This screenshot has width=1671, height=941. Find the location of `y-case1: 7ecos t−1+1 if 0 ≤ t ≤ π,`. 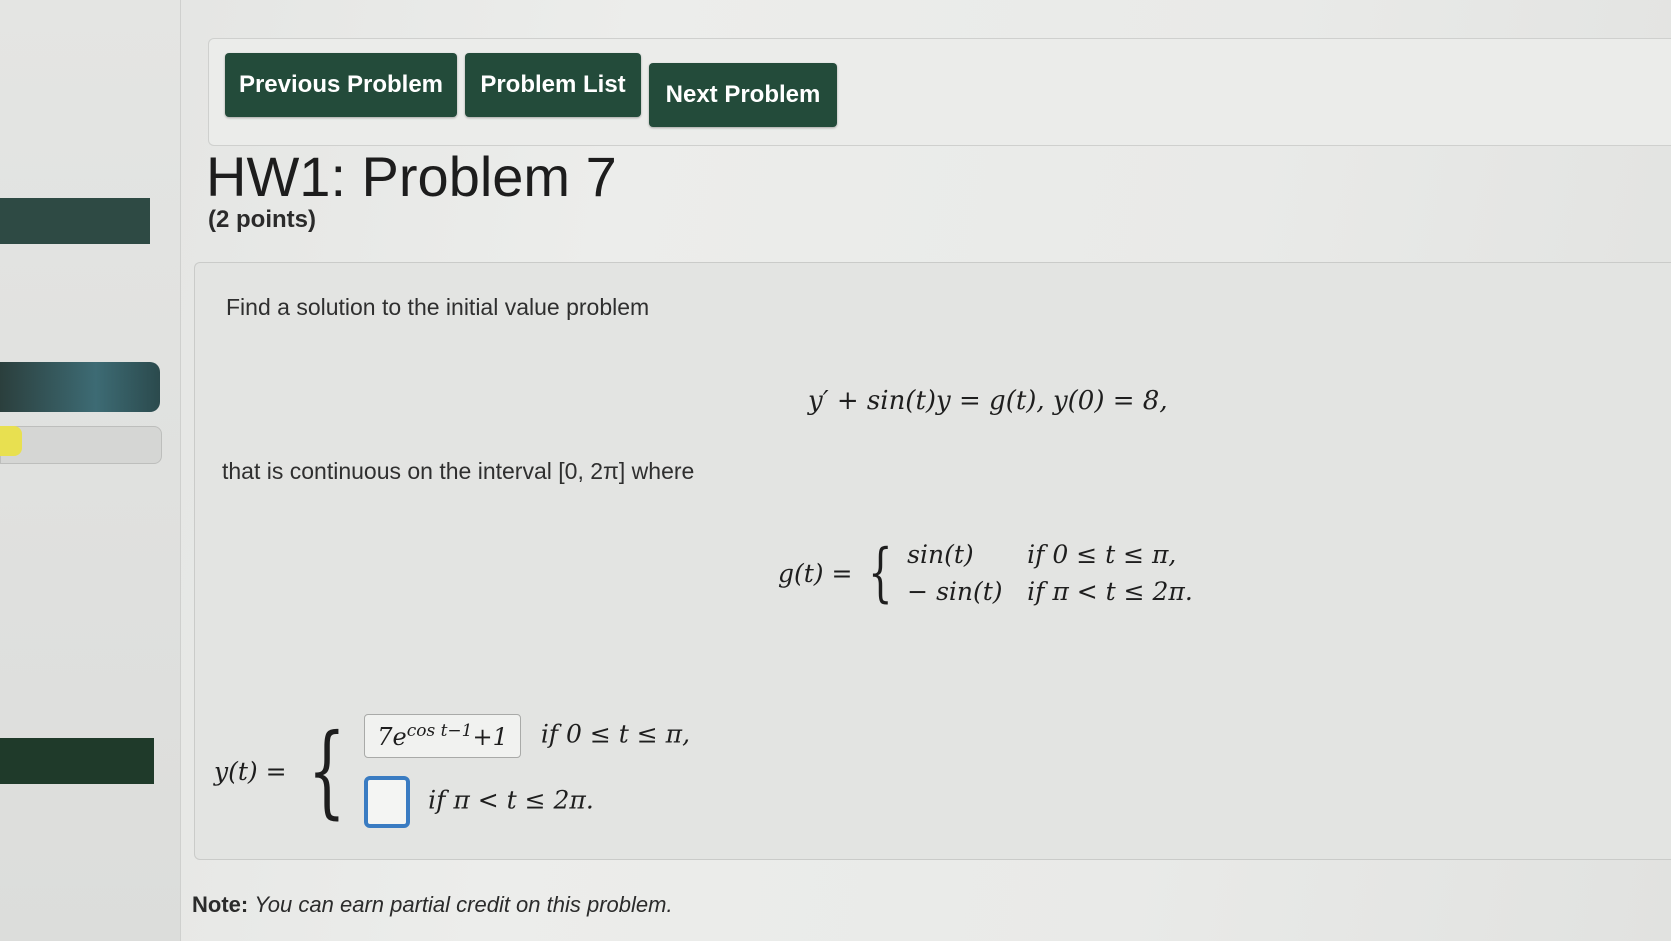

y-case1: 7ecos t−1+1 if 0 ≤ t ≤ π, is located at coordinates (527, 736).